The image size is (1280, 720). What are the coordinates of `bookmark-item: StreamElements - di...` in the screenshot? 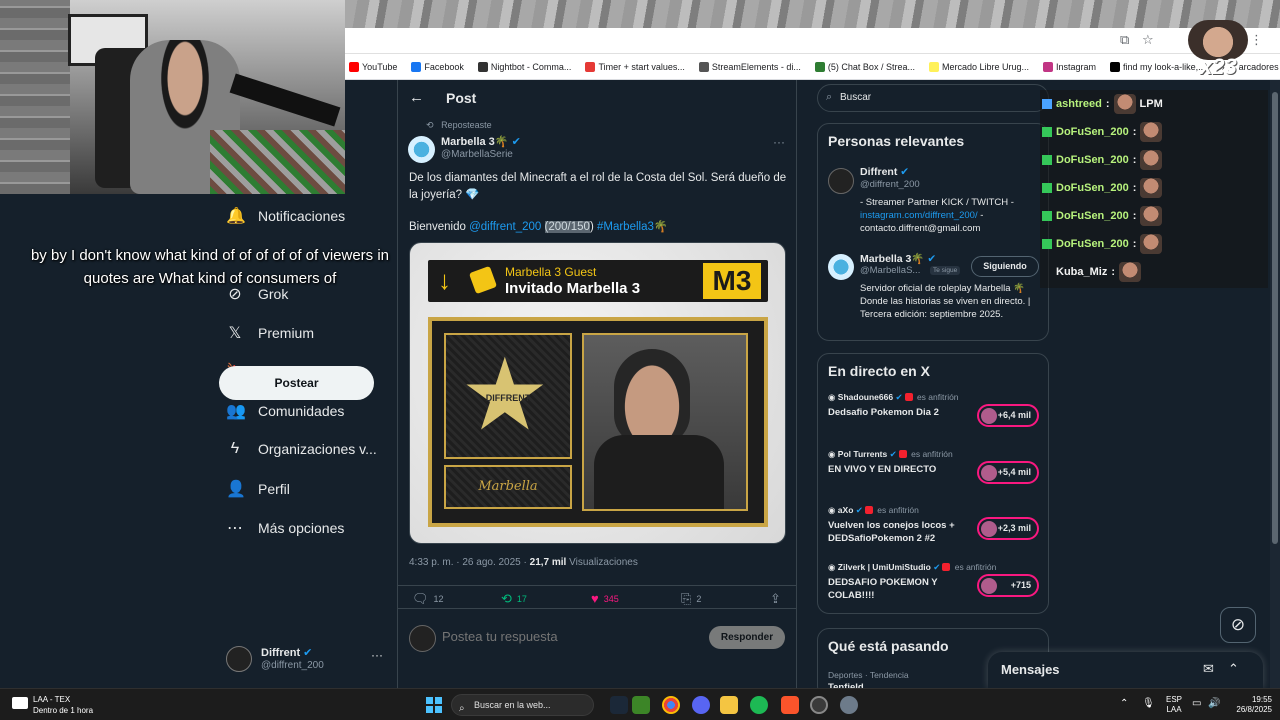 It's located at (749, 66).